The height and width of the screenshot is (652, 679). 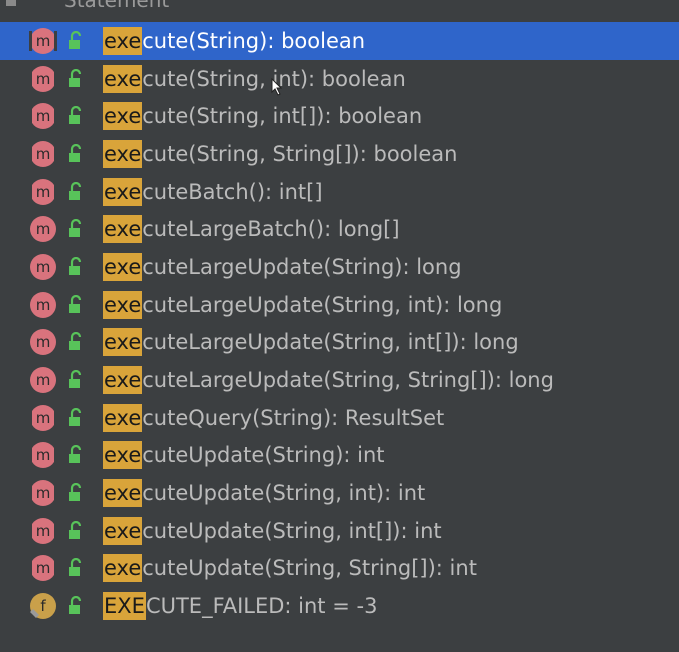 I want to click on field-icon: f, so click(x=43, y=606).